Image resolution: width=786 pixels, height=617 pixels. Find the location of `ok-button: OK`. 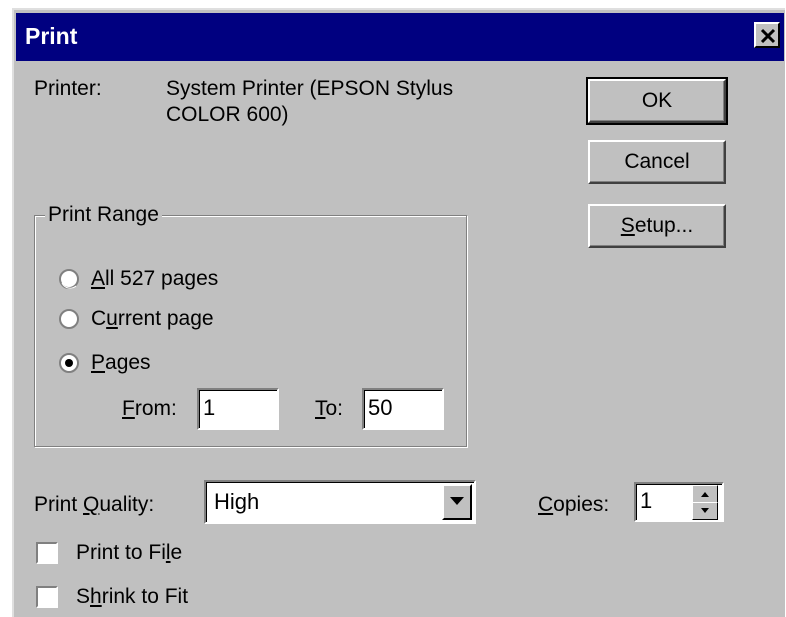

ok-button: OK is located at coordinates (657, 101).